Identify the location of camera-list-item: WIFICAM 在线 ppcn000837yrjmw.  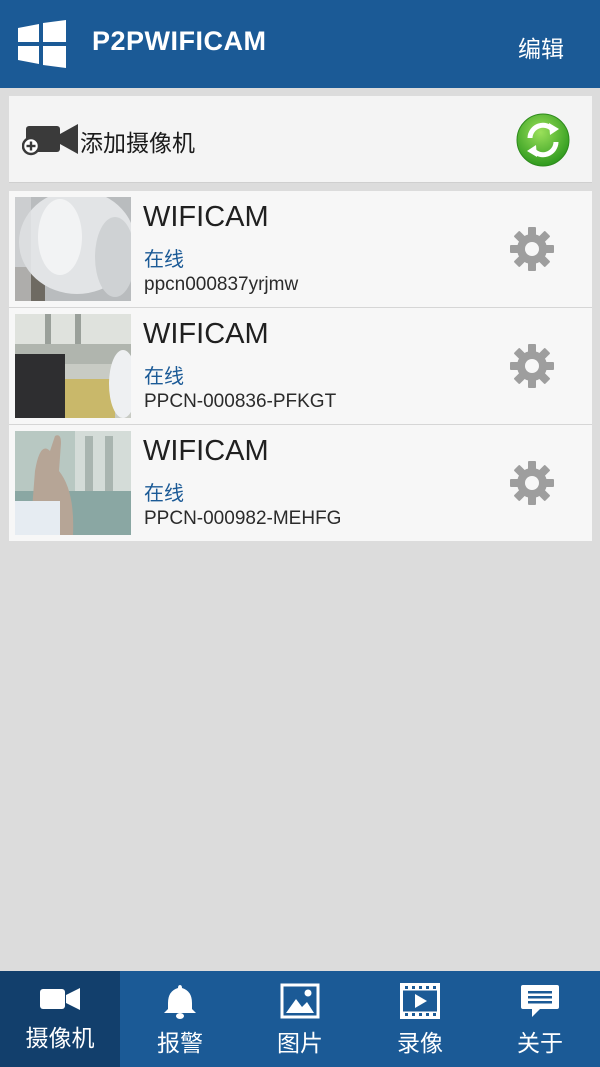
(300, 249).